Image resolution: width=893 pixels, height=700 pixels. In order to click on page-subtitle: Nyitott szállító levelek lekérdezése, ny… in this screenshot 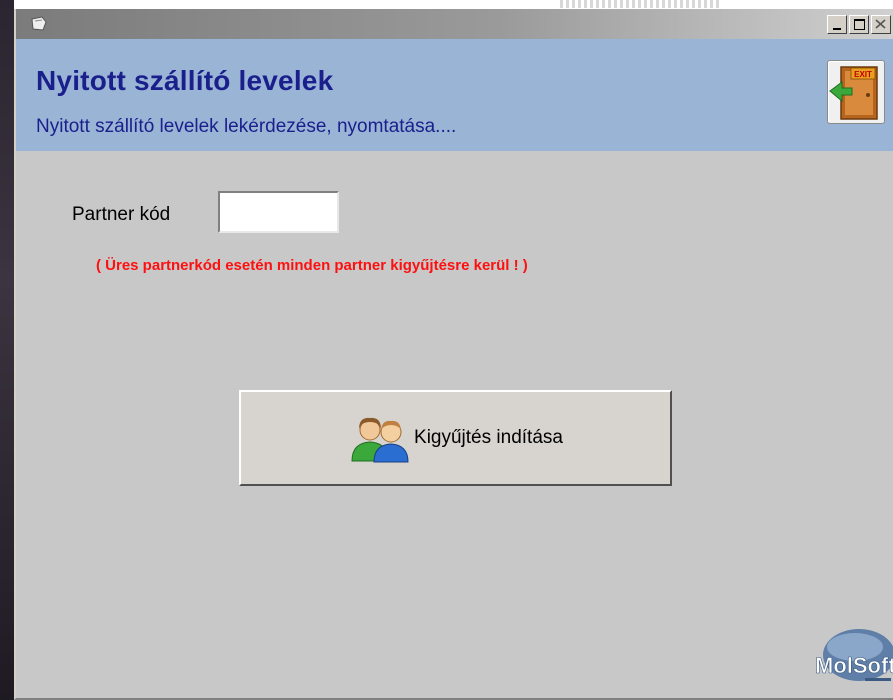, I will do `click(246, 126)`.